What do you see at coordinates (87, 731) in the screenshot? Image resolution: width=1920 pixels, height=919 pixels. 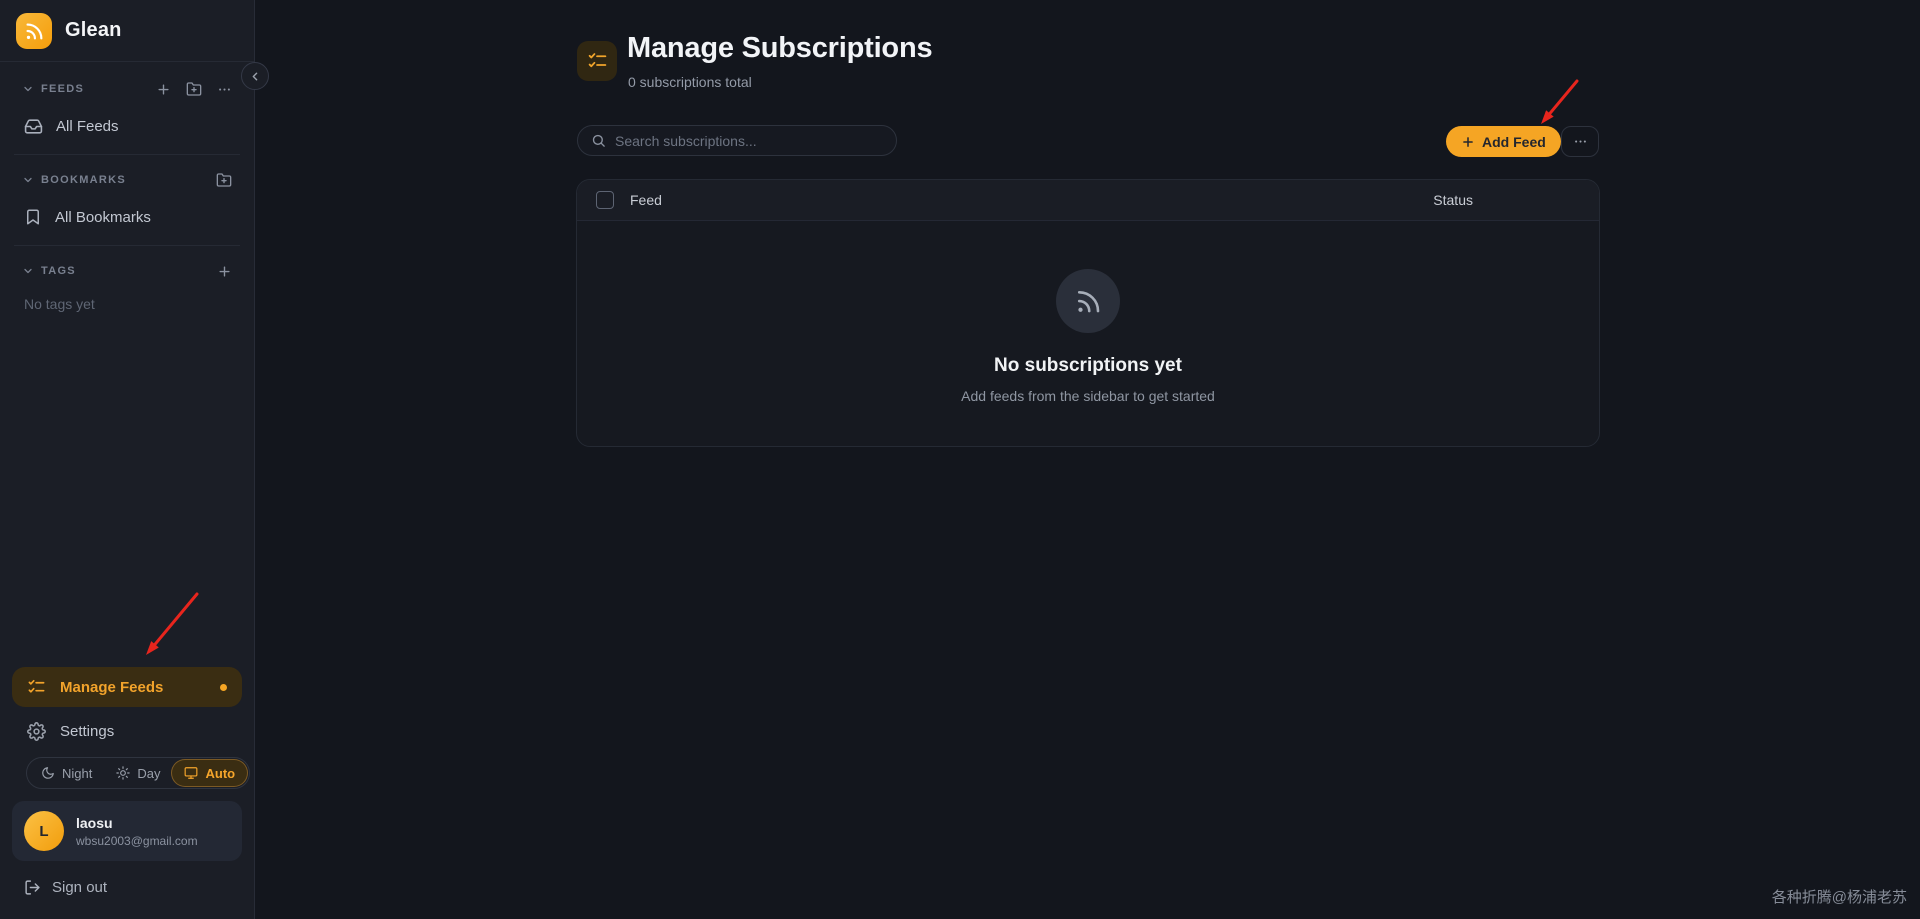 I see `settings-label: Settings` at bounding box center [87, 731].